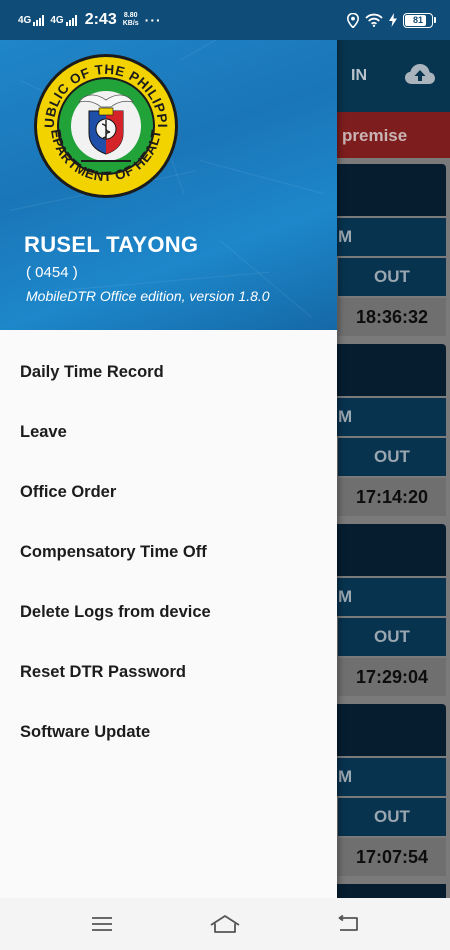 The image size is (450, 950). I want to click on menu-item-delete-logs: Delete Logs from device, so click(168, 612).